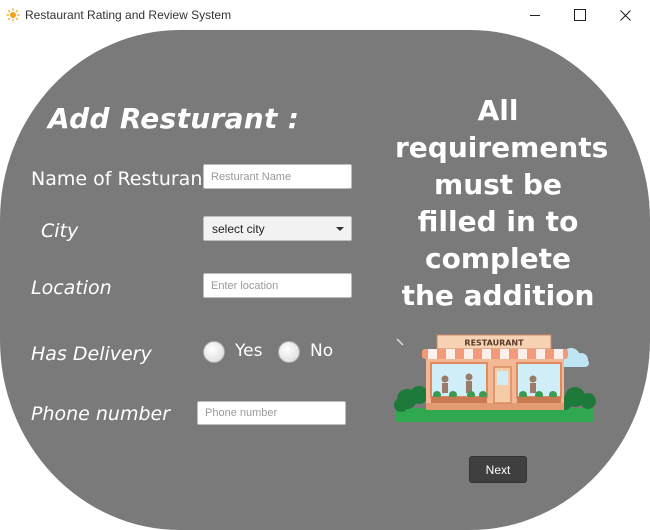  Describe the element at coordinates (340, 229) in the screenshot. I see `chevron-down-icon` at that location.